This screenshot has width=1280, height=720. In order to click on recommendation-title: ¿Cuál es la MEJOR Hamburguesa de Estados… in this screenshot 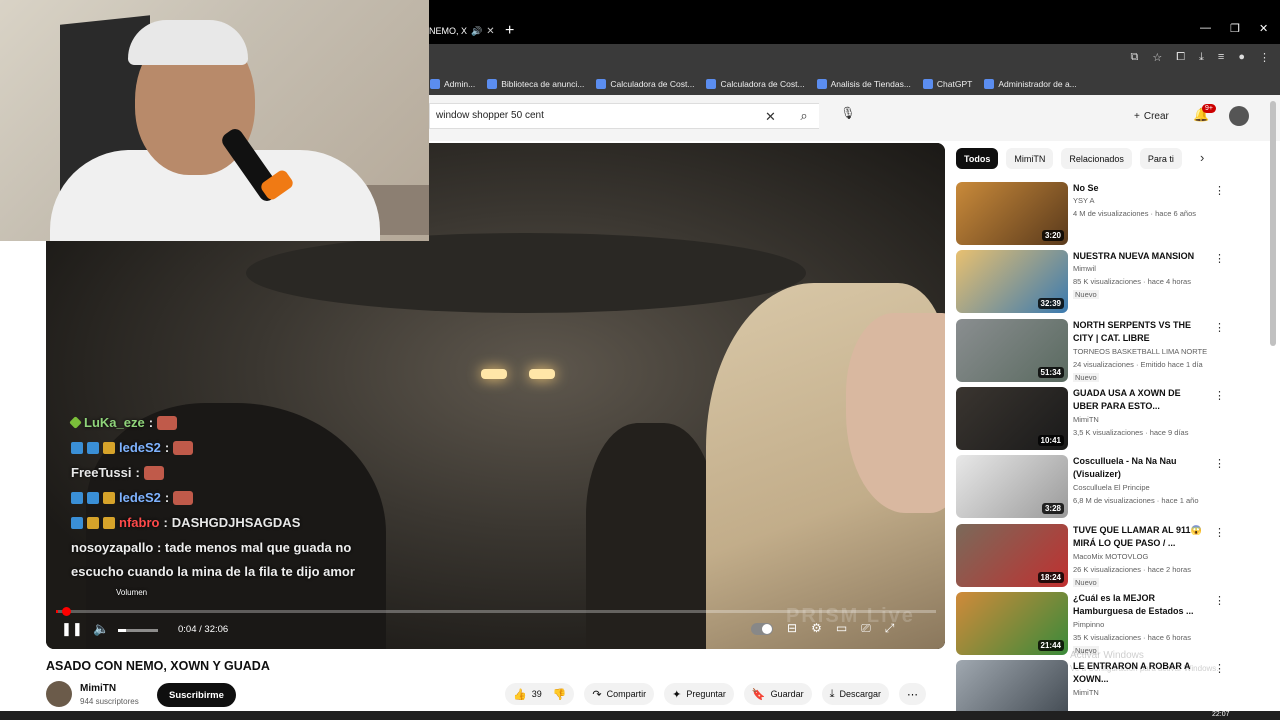, I will do `click(1140, 605)`.